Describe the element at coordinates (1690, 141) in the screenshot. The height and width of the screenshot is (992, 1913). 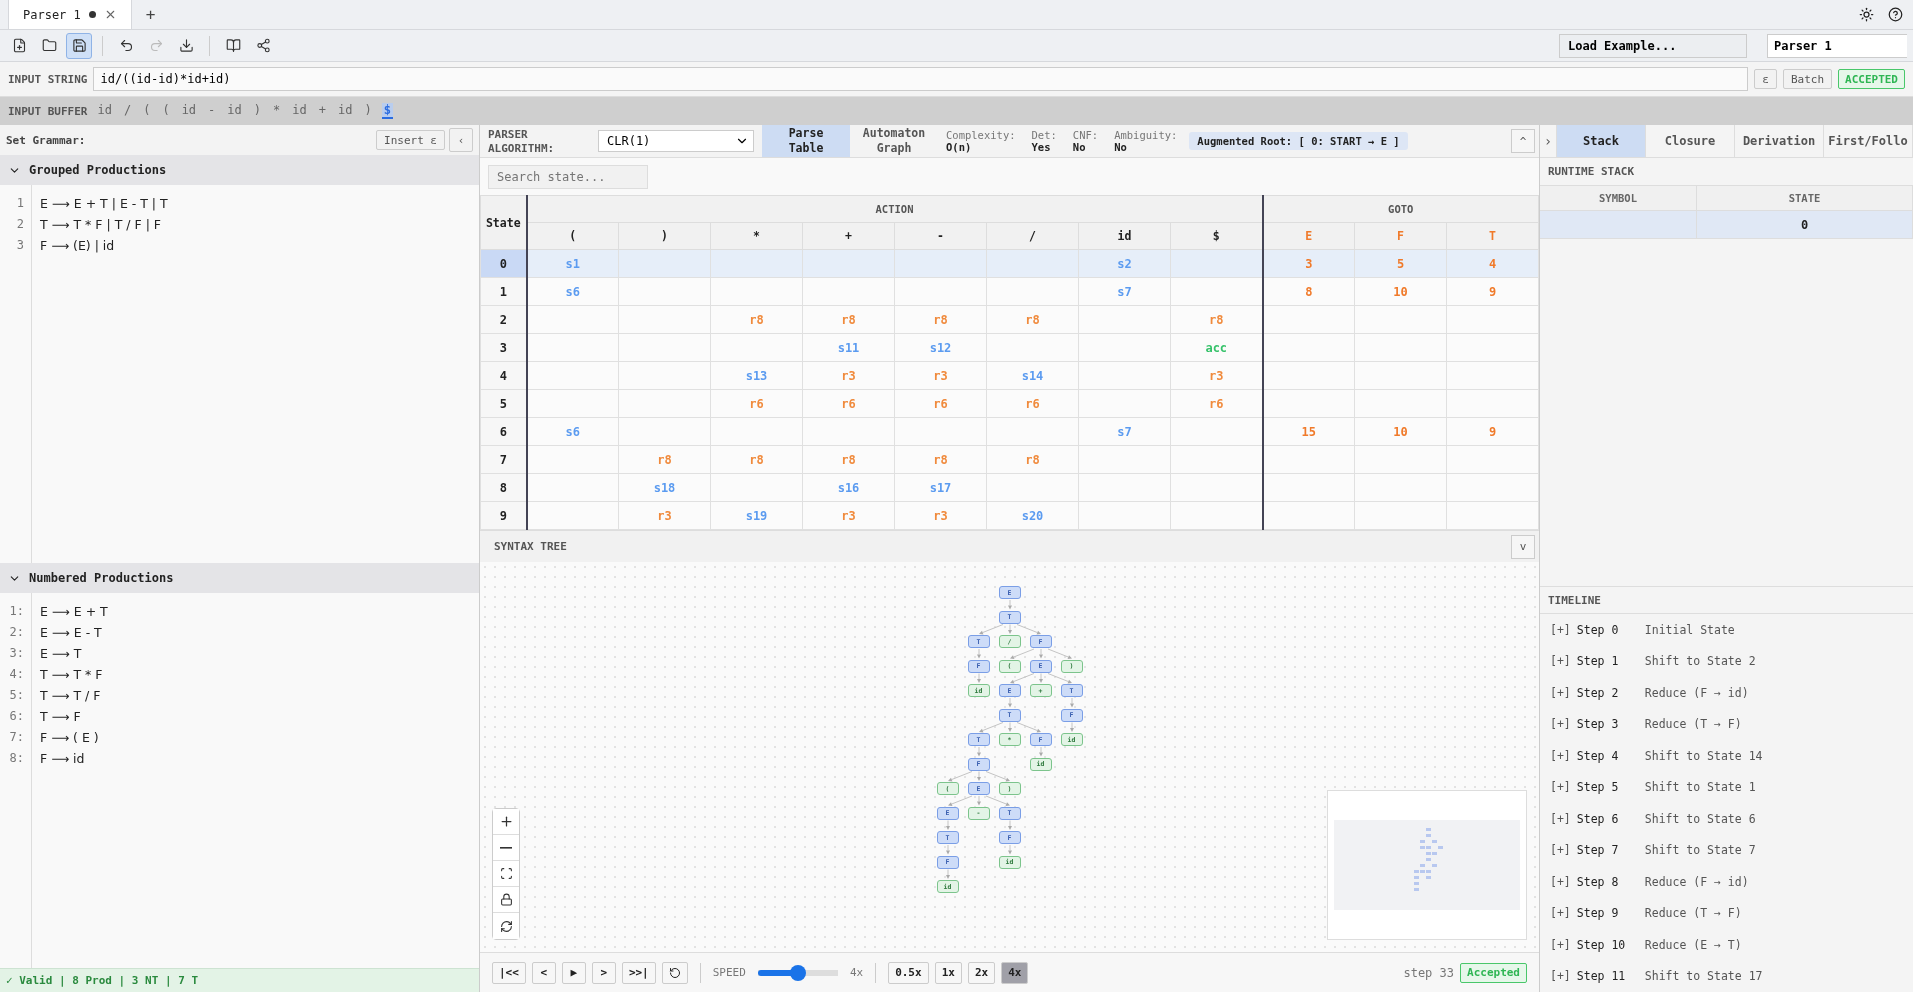
I see `panel-tab: Closure` at that location.